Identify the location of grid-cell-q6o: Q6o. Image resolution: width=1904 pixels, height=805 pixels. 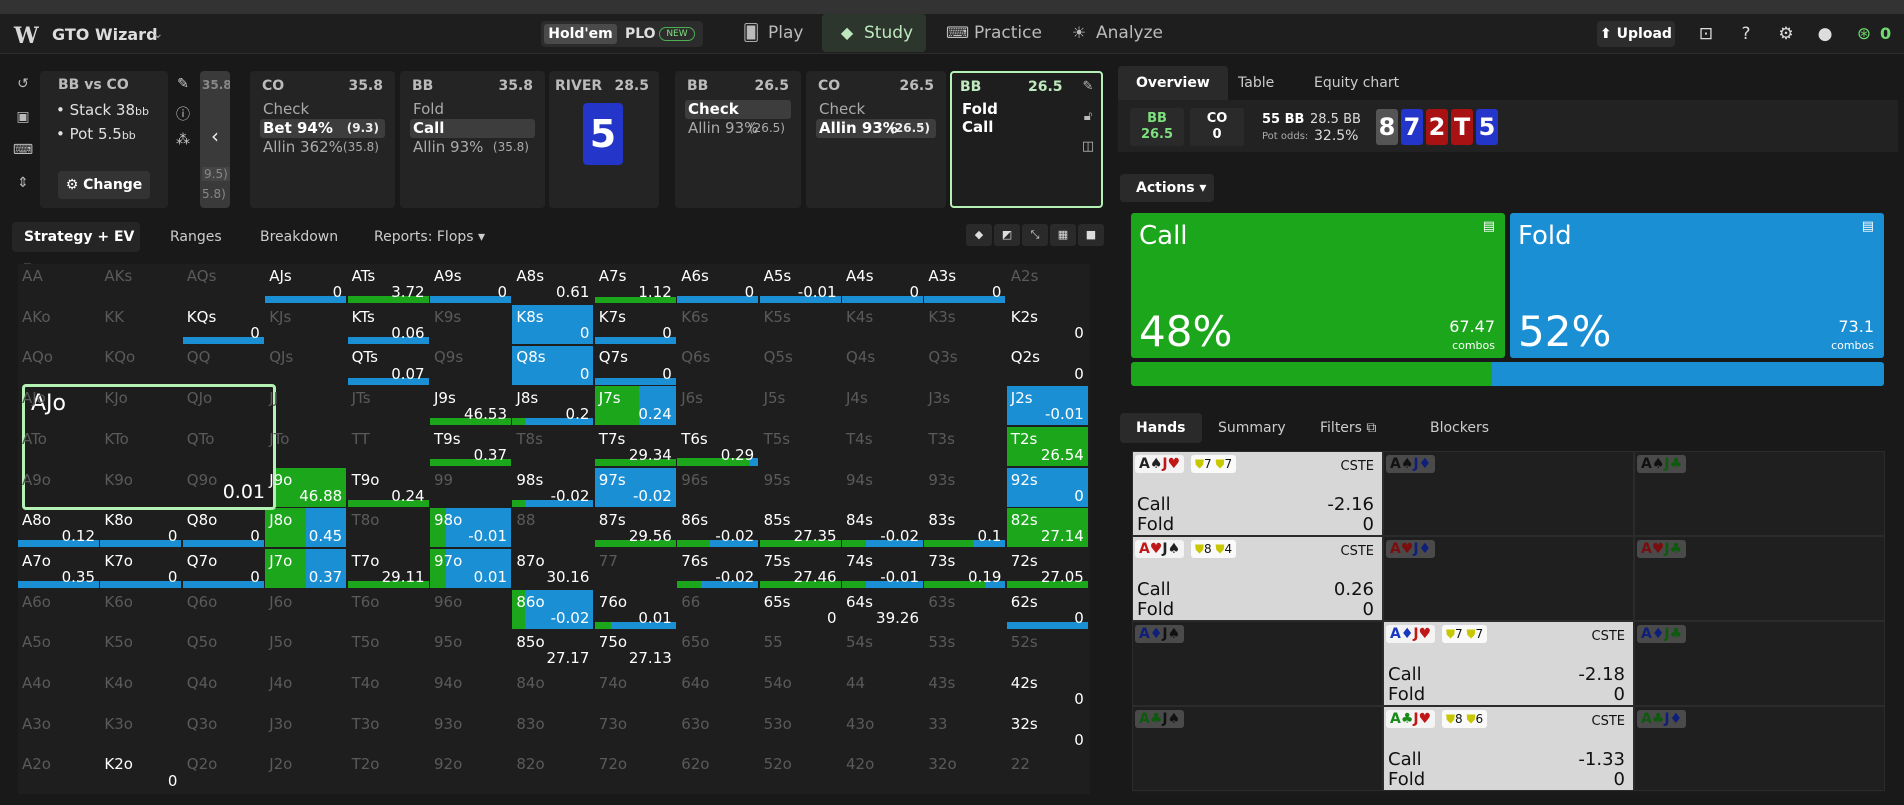
(223, 609).